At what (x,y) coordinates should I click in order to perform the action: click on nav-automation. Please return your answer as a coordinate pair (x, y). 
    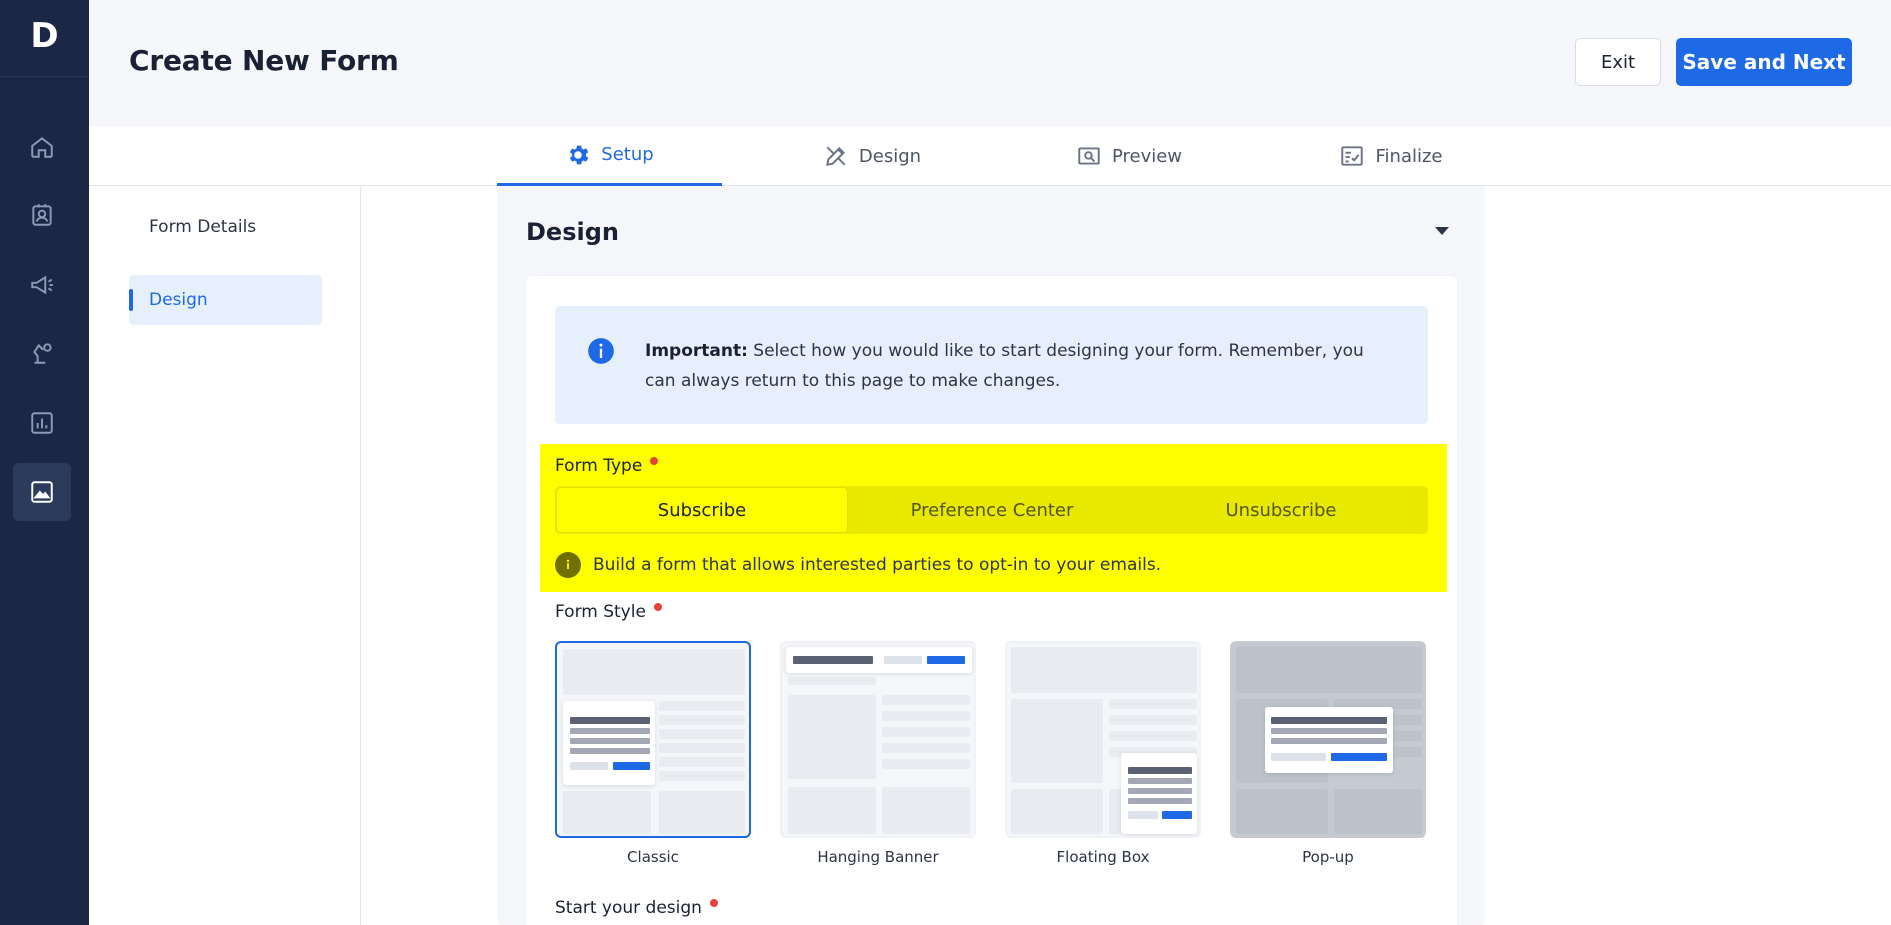
    Looking at the image, I should click on (42, 353).